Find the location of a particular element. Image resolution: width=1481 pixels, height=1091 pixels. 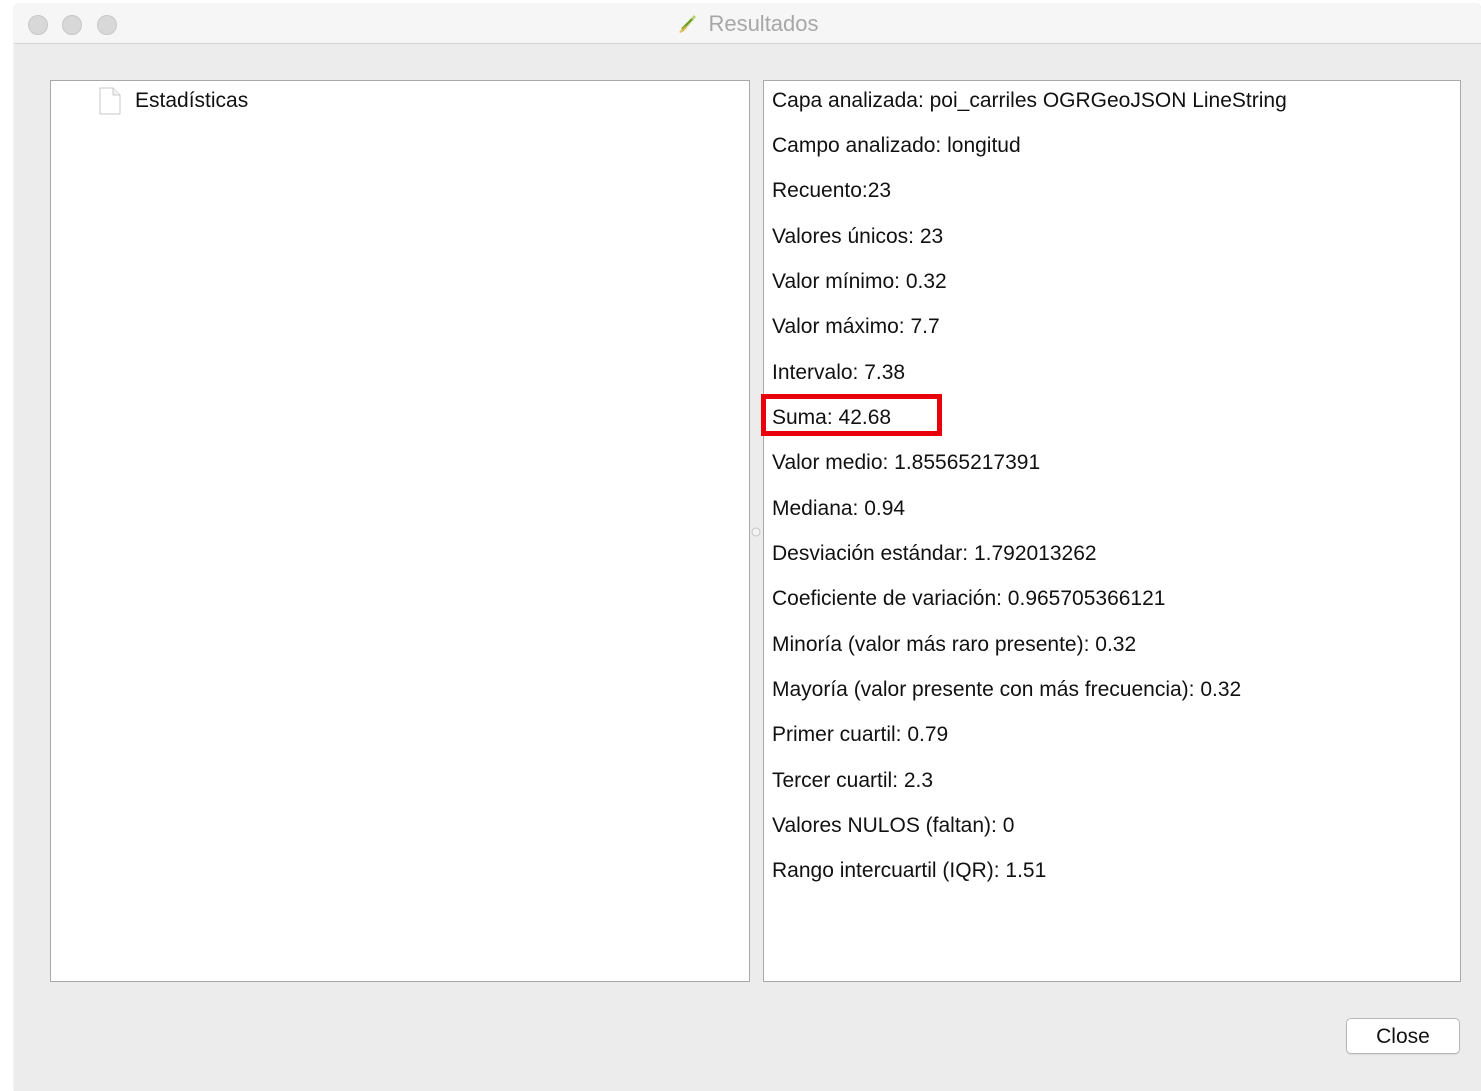

stat-line-field: Campo analizado: longitud is located at coordinates (896, 145).